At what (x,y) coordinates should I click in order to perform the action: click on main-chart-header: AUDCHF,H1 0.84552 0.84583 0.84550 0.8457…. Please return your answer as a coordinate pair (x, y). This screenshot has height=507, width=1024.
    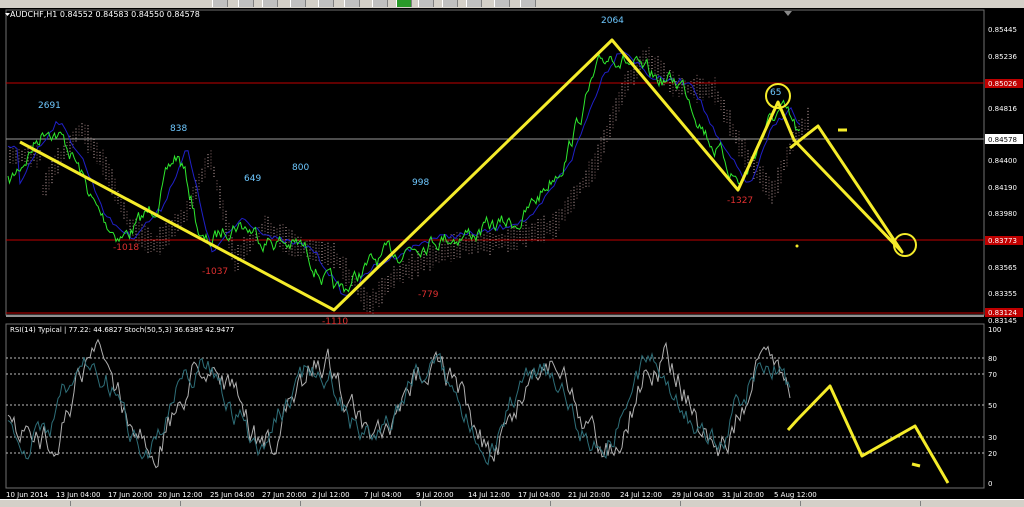
    Looking at the image, I should click on (105, 14).